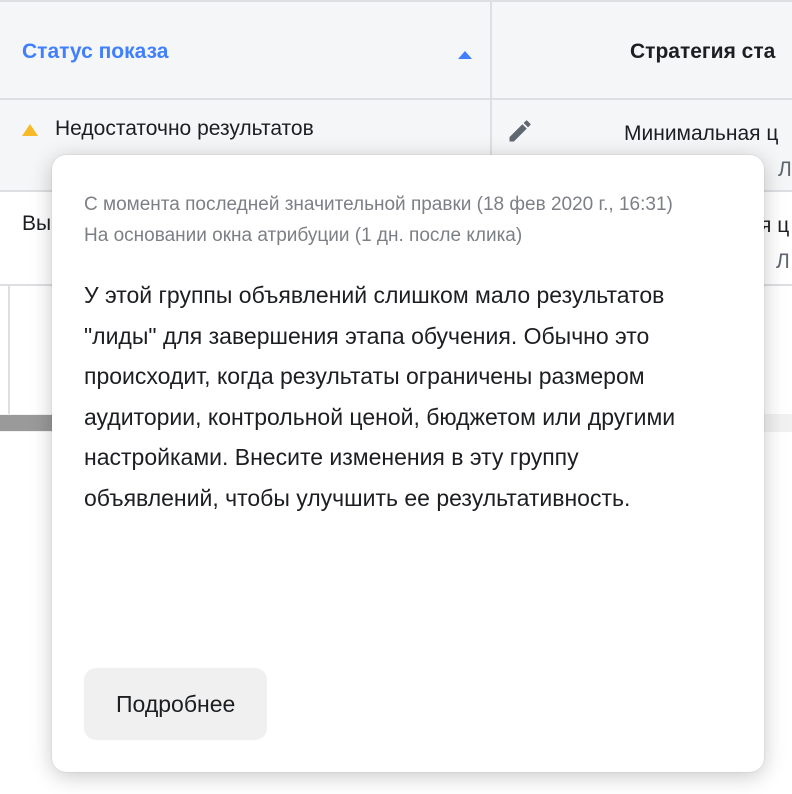  Describe the element at coordinates (176, 704) in the screenshot. I see `learn-more-button: Подробнее` at that location.